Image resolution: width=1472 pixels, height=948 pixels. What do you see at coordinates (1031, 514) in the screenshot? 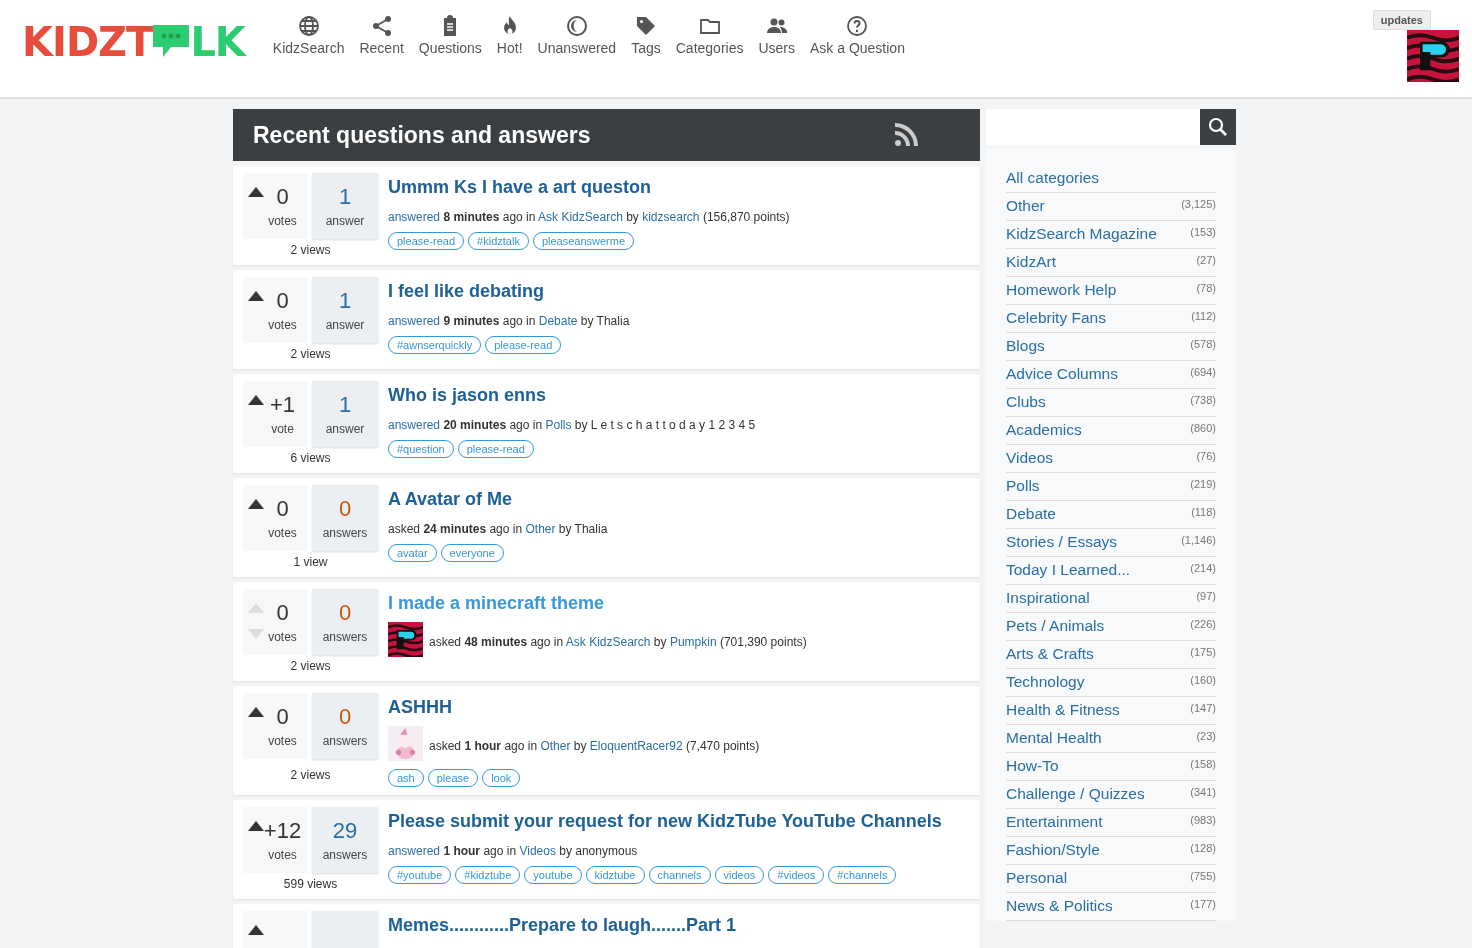
I see `category-link: Debate` at bounding box center [1031, 514].